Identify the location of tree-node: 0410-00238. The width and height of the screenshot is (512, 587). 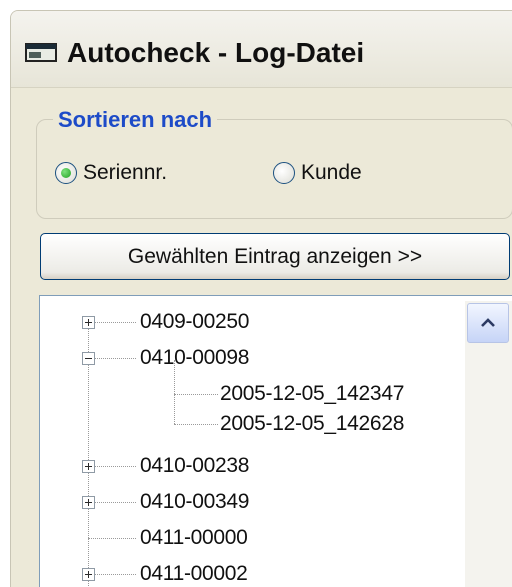
(194, 466).